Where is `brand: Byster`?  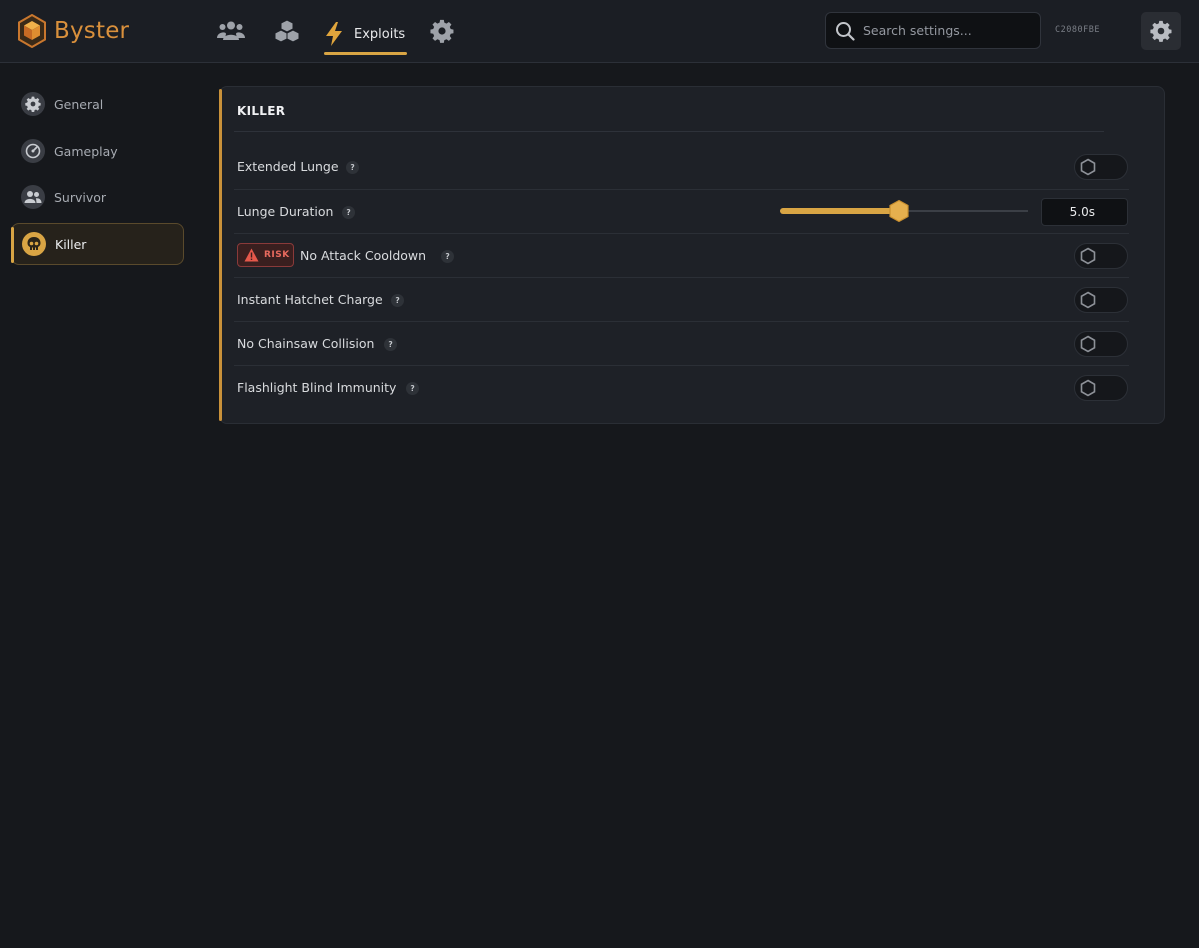 brand: Byster is located at coordinates (73, 31).